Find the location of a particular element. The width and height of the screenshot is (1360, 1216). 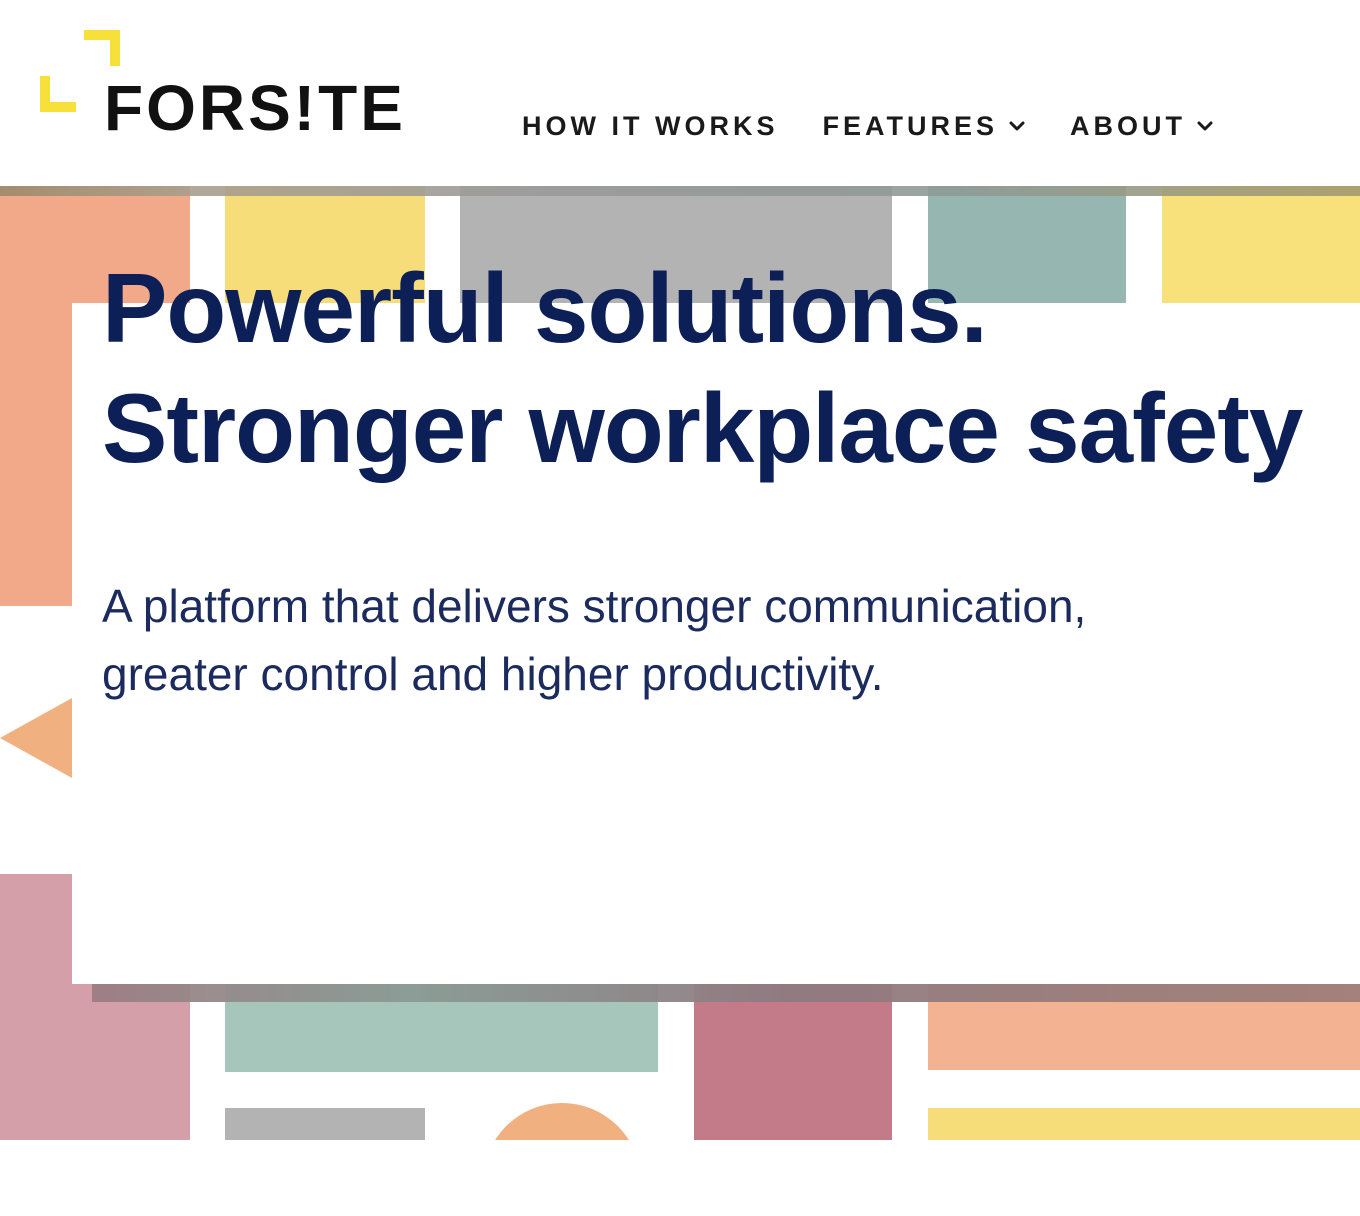

decor-semicircle is located at coordinates (562, 1121).